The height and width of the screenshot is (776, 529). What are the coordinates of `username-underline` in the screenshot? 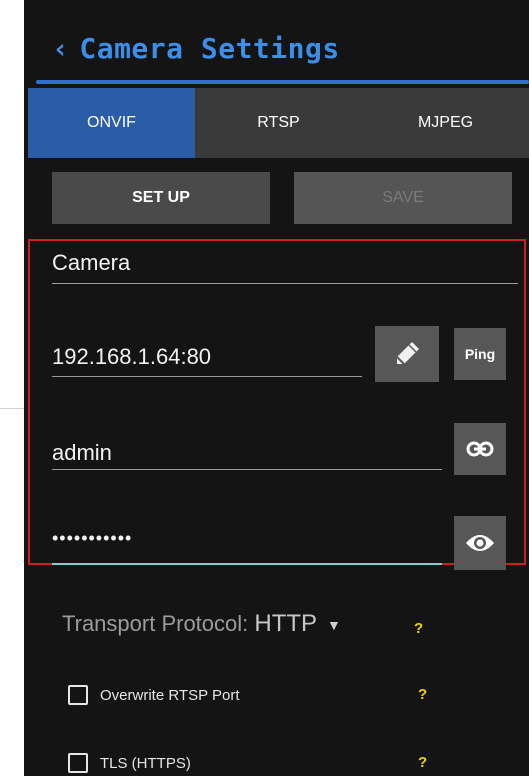 It's located at (247, 469).